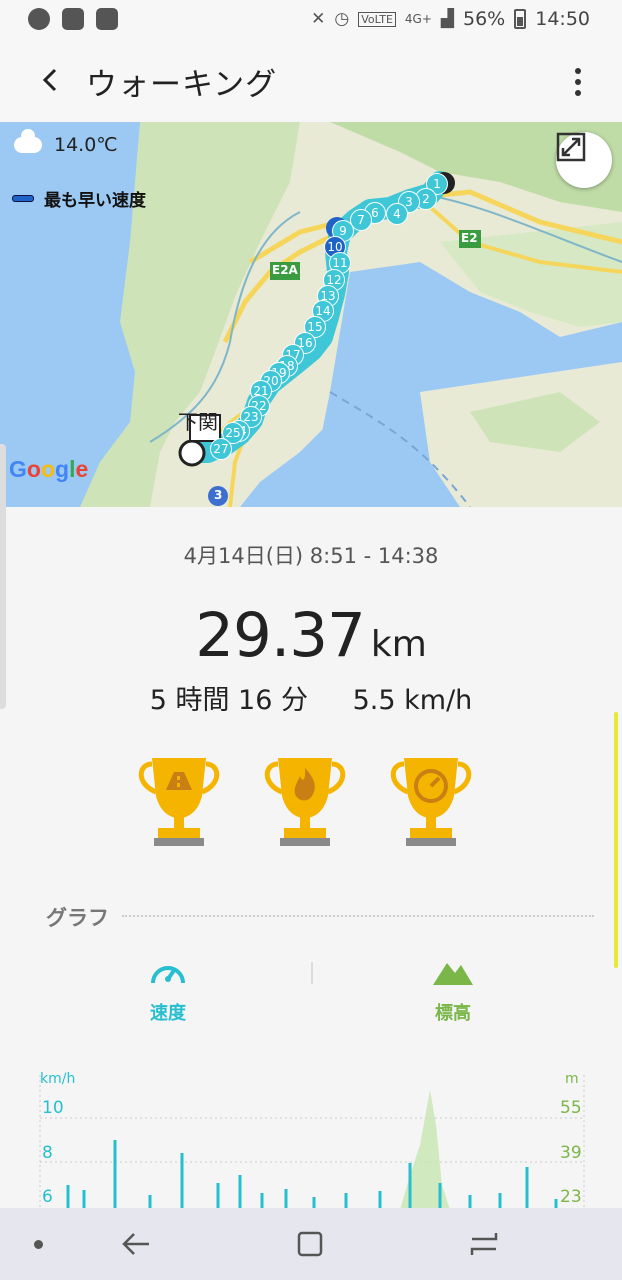  What do you see at coordinates (95, 201) in the screenshot?
I see `legend-label: 最も早い速度` at bounding box center [95, 201].